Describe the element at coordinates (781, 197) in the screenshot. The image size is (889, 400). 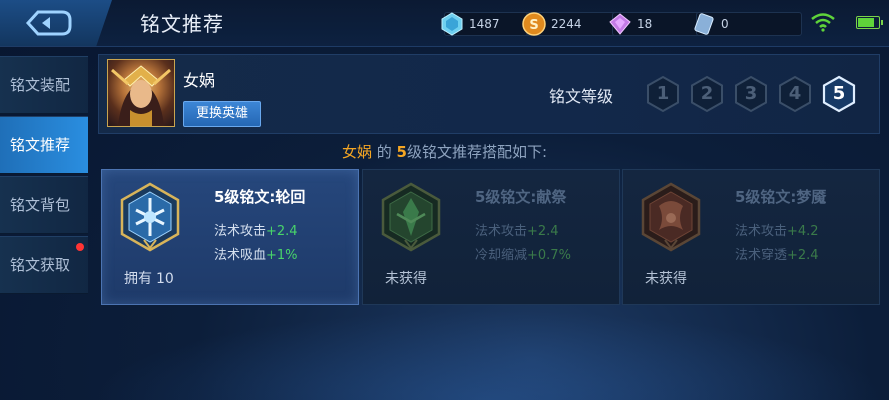
I see `rune-title: 5级铭文:梦魇` at that location.